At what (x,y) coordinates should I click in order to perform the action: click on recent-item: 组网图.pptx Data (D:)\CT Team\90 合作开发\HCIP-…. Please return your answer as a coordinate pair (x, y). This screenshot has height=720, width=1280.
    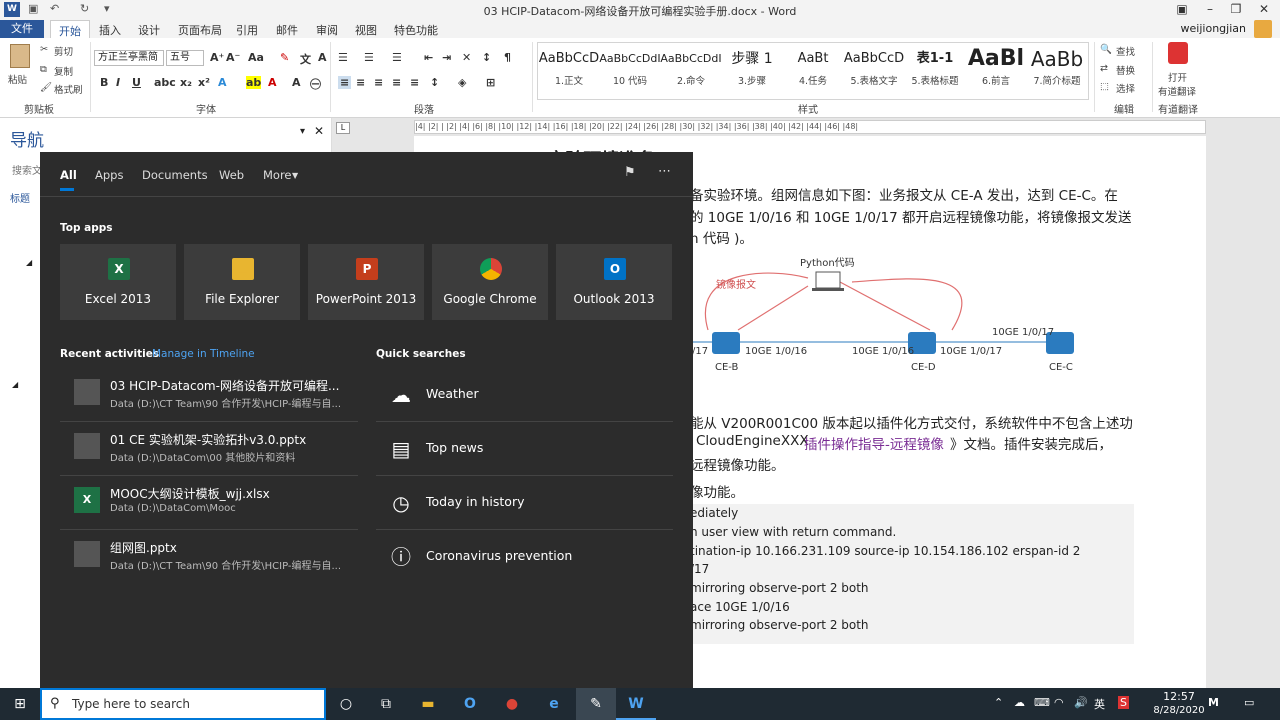
    Looking at the image, I should click on (209, 557).